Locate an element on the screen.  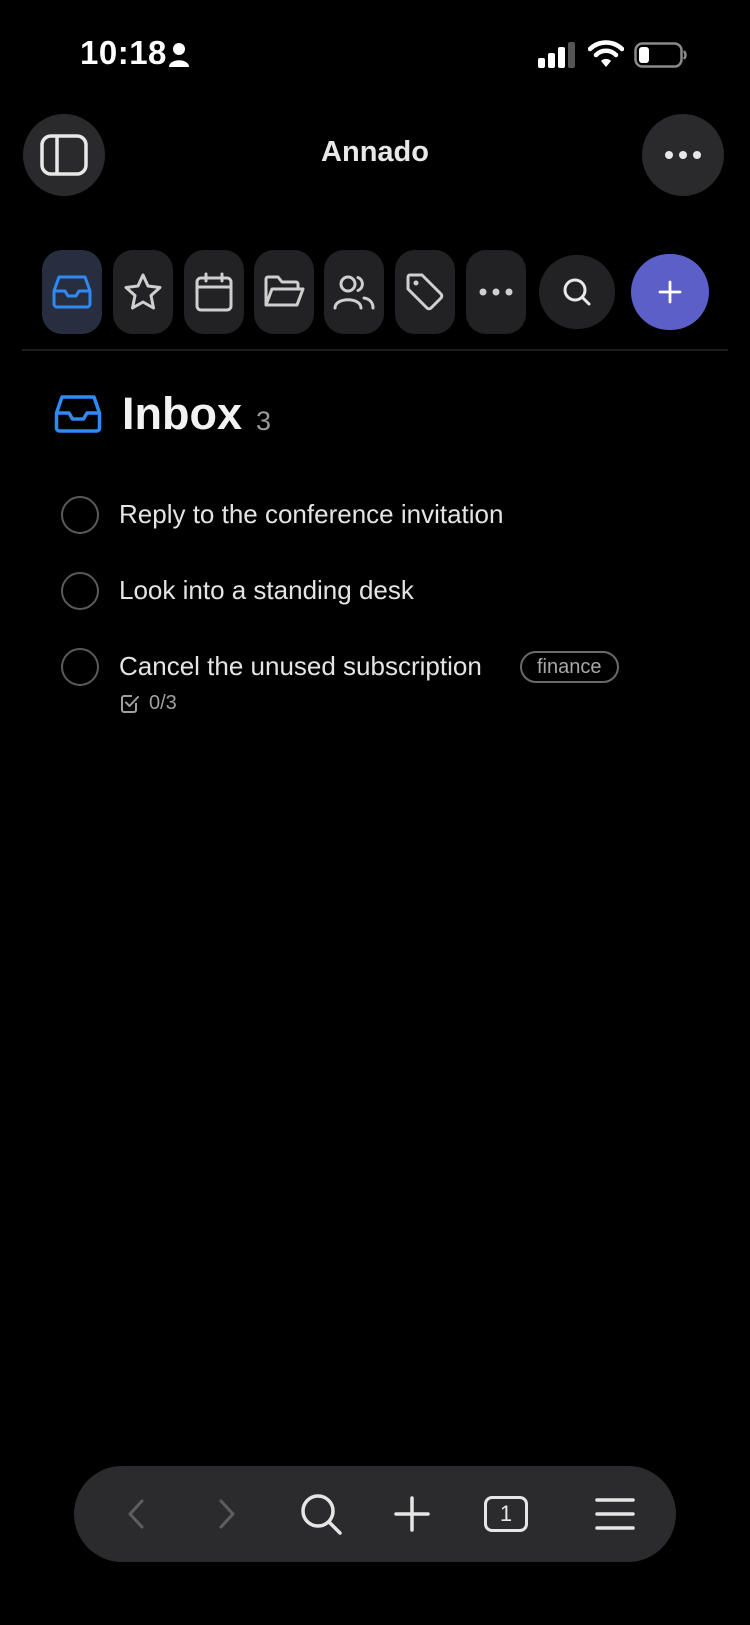
browser-menu-button is located at coordinates (615, 1514).